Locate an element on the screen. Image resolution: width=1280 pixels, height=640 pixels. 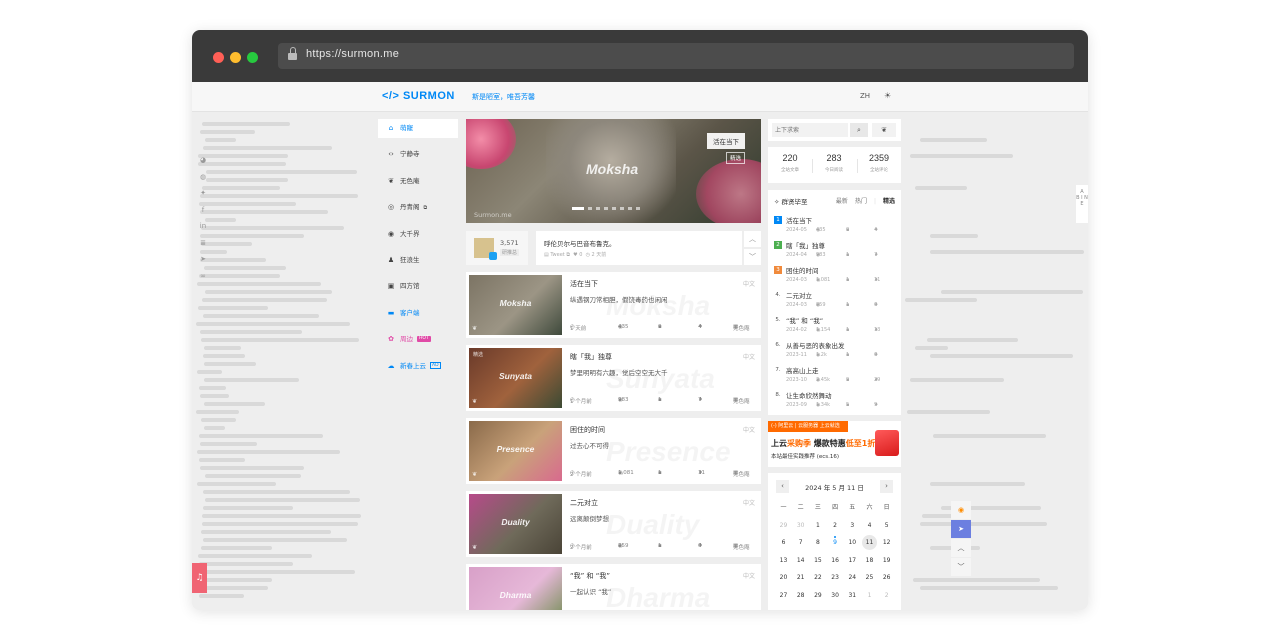
hot-item-title: 二元对立 is located at coordinates (799, 295).